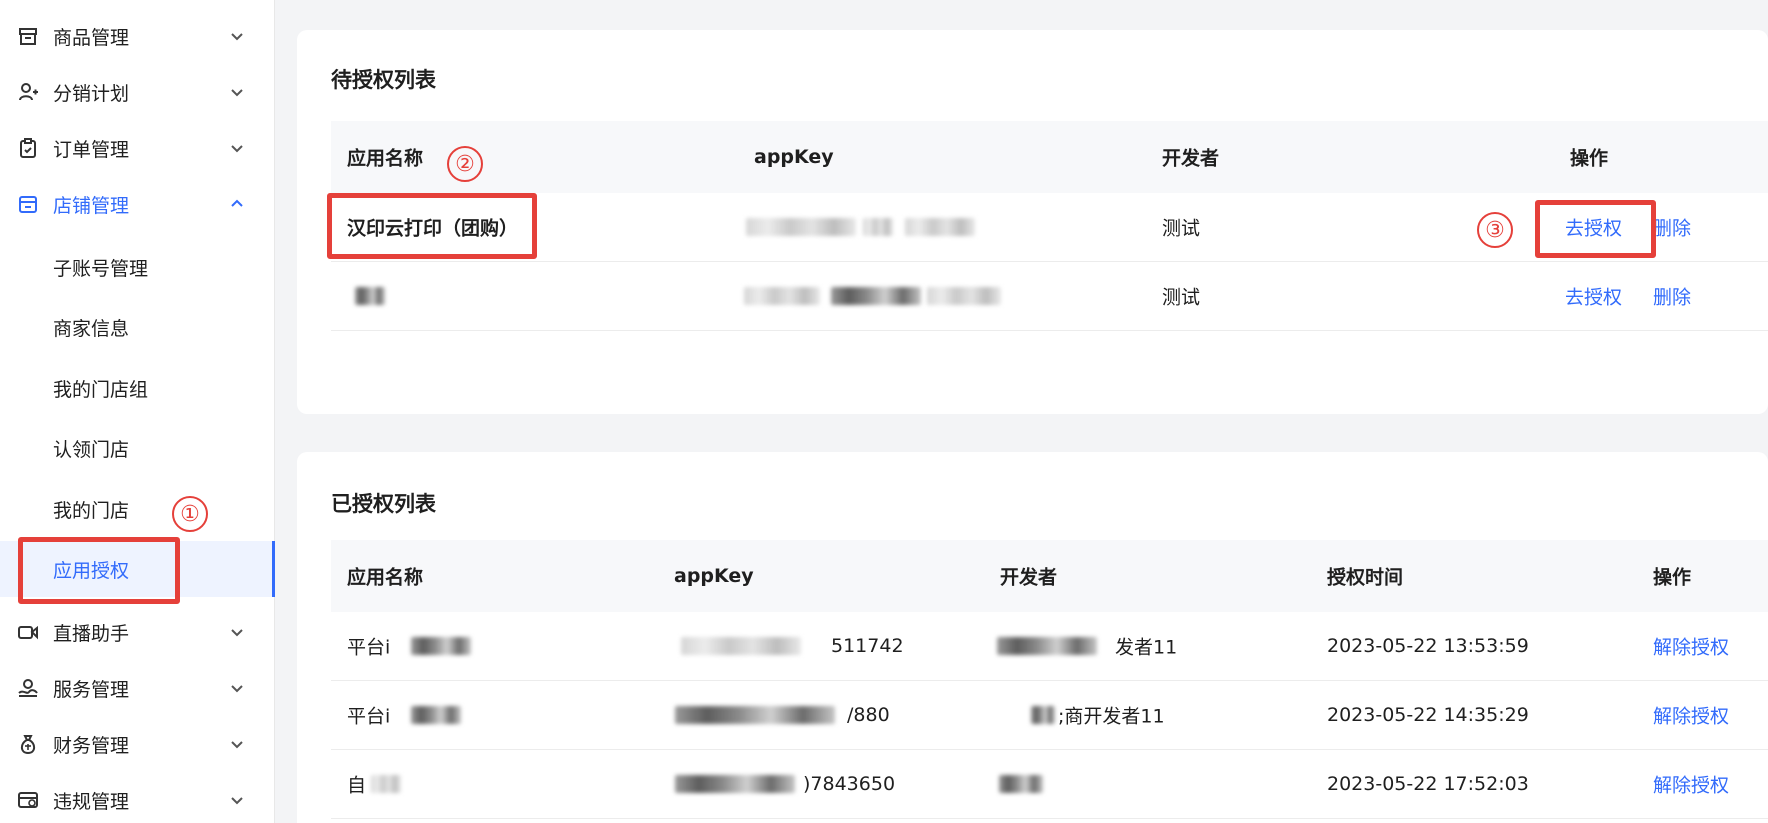  What do you see at coordinates (91, 328) in the screenshot?
I see `sub-item-label: 商家信息` at bounding box center [91, 328].